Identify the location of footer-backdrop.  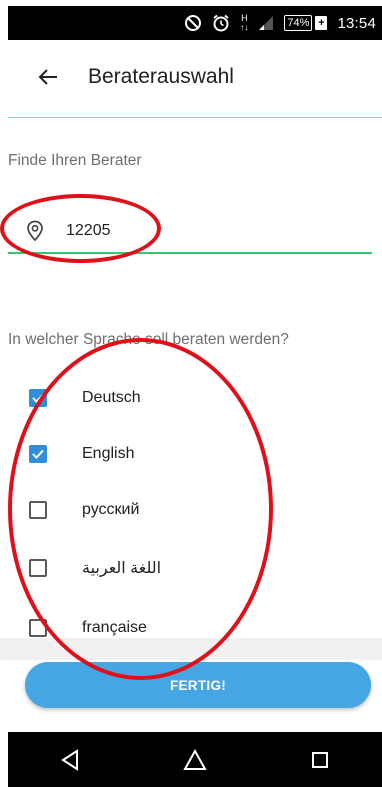
(191, 649).